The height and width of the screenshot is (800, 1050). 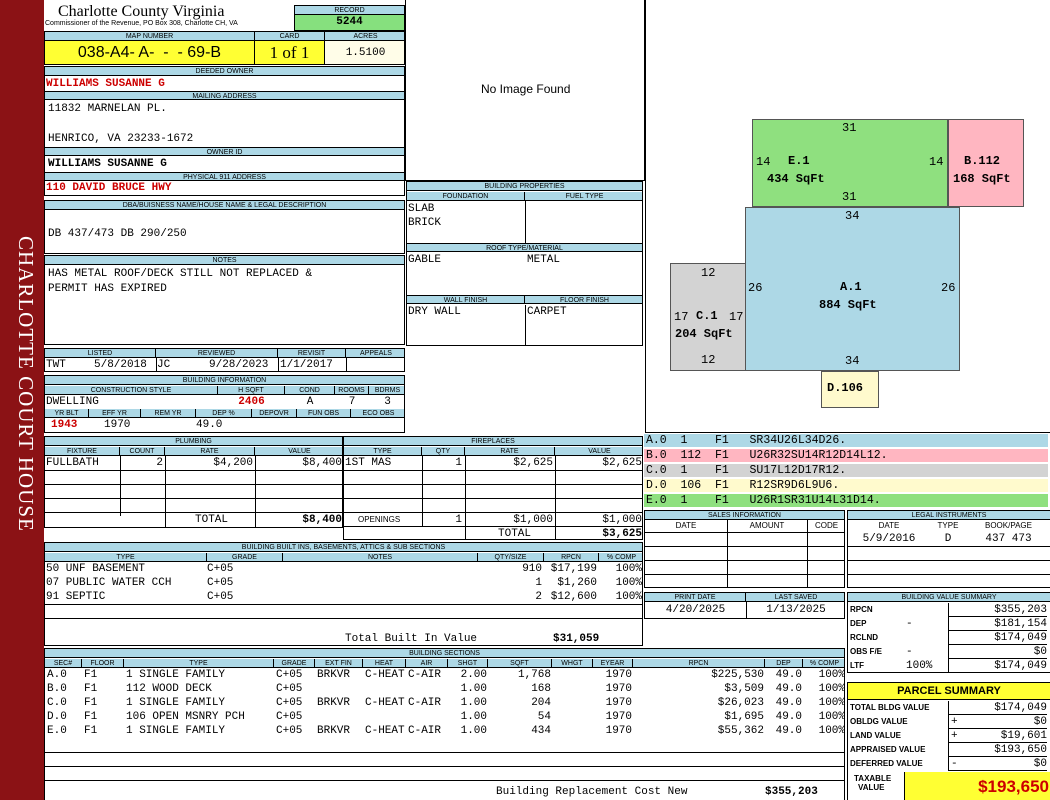 What do you see at coordinates (532, 569) in the screenshot?
I see `builtin-cell: 910` at bounding box center [532, 569].